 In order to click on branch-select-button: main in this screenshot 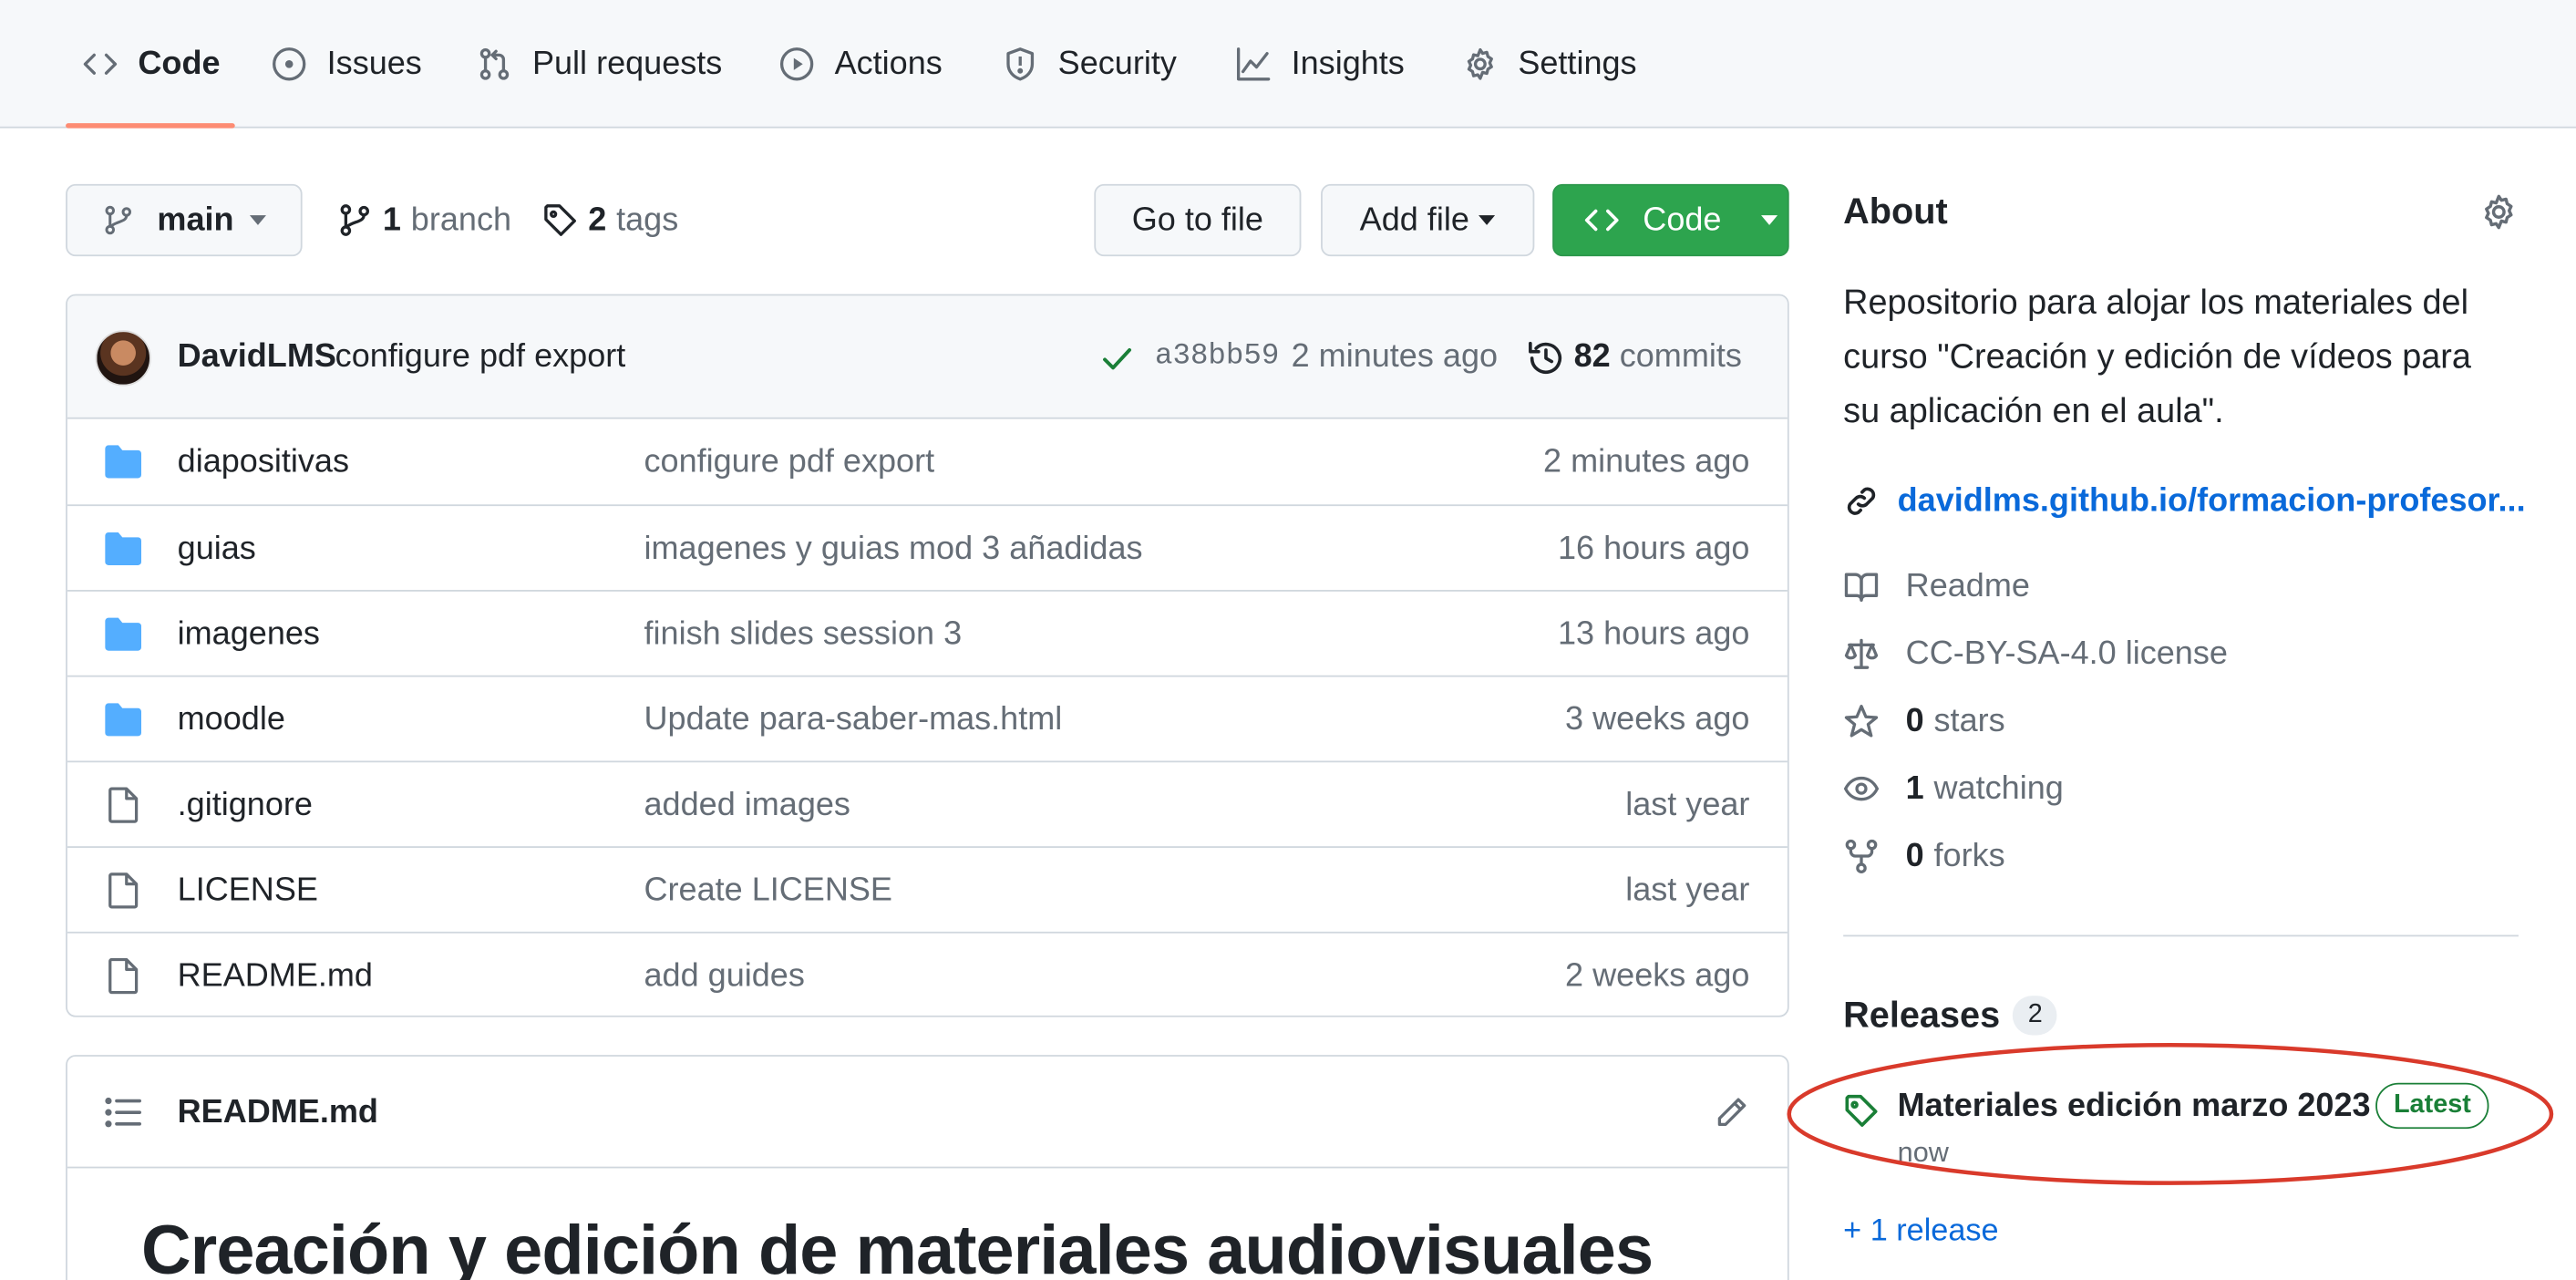, I will do `click(184, 220)`.